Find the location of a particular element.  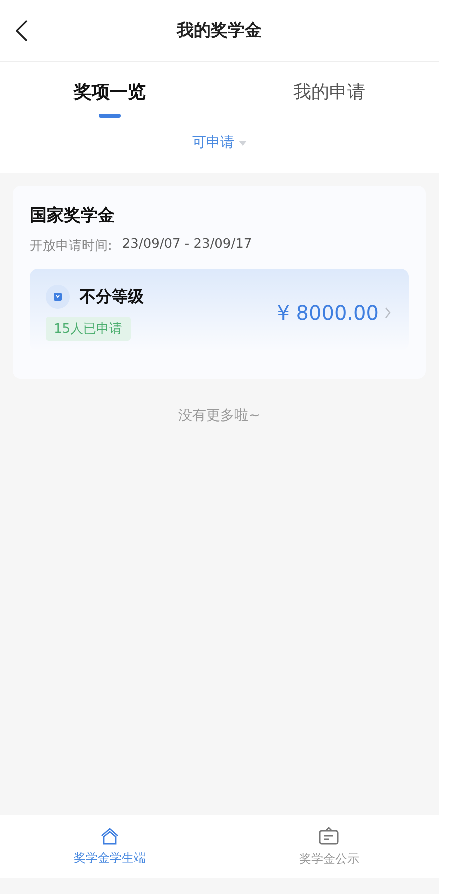

level-name: 不分等级 is located at coordinates (112, 297).